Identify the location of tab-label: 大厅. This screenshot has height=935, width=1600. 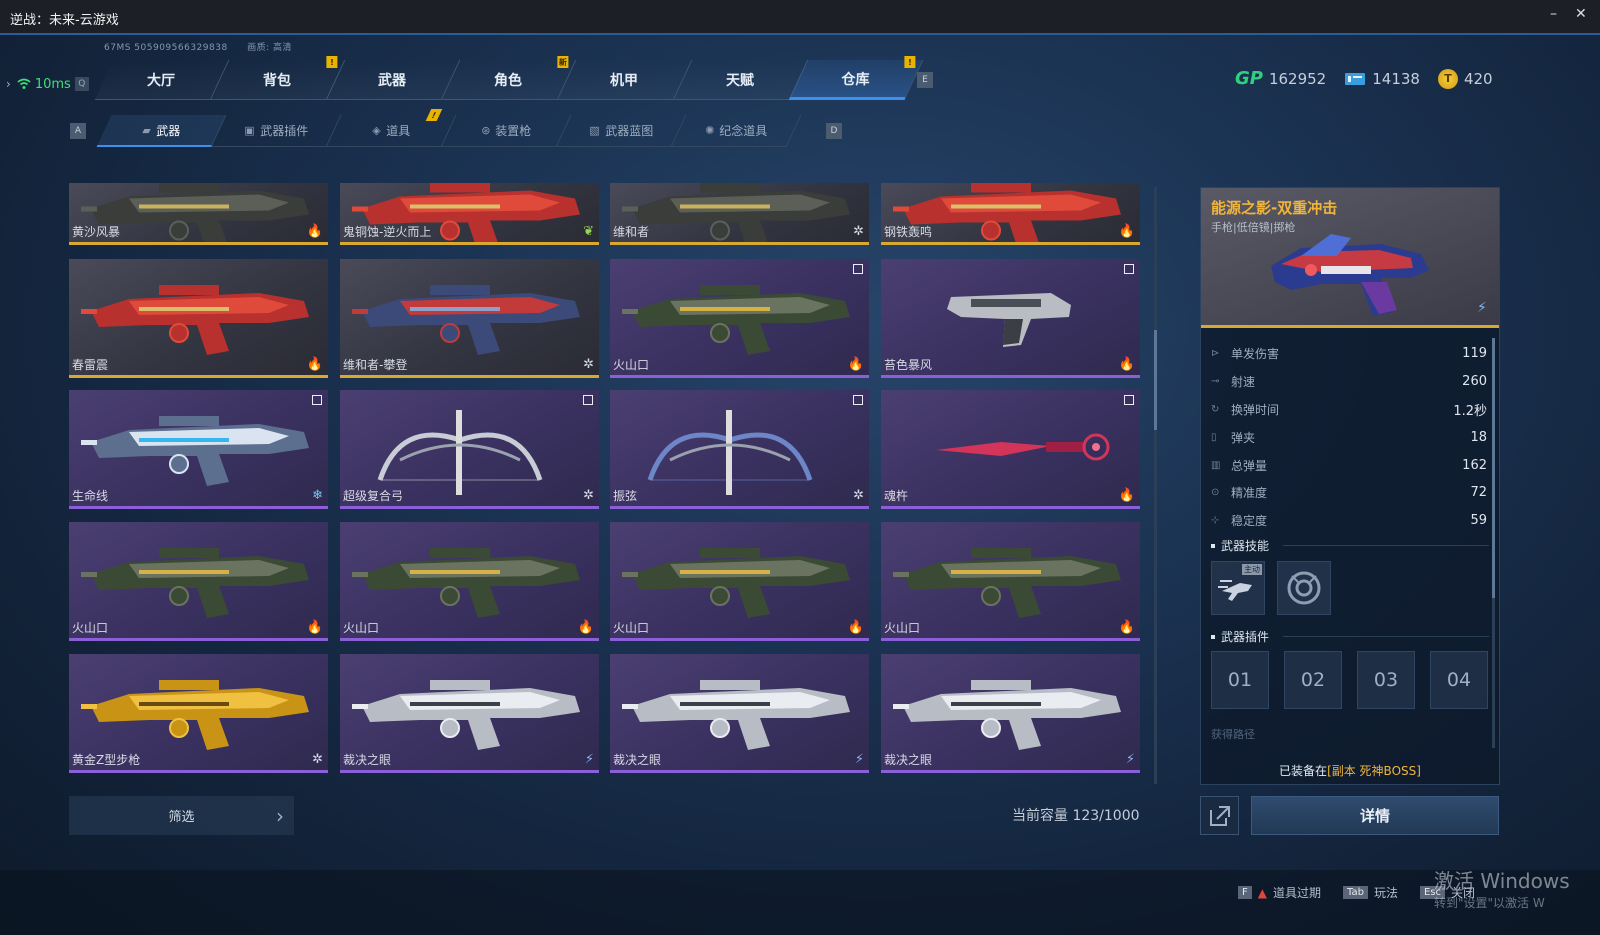
(161, 80).